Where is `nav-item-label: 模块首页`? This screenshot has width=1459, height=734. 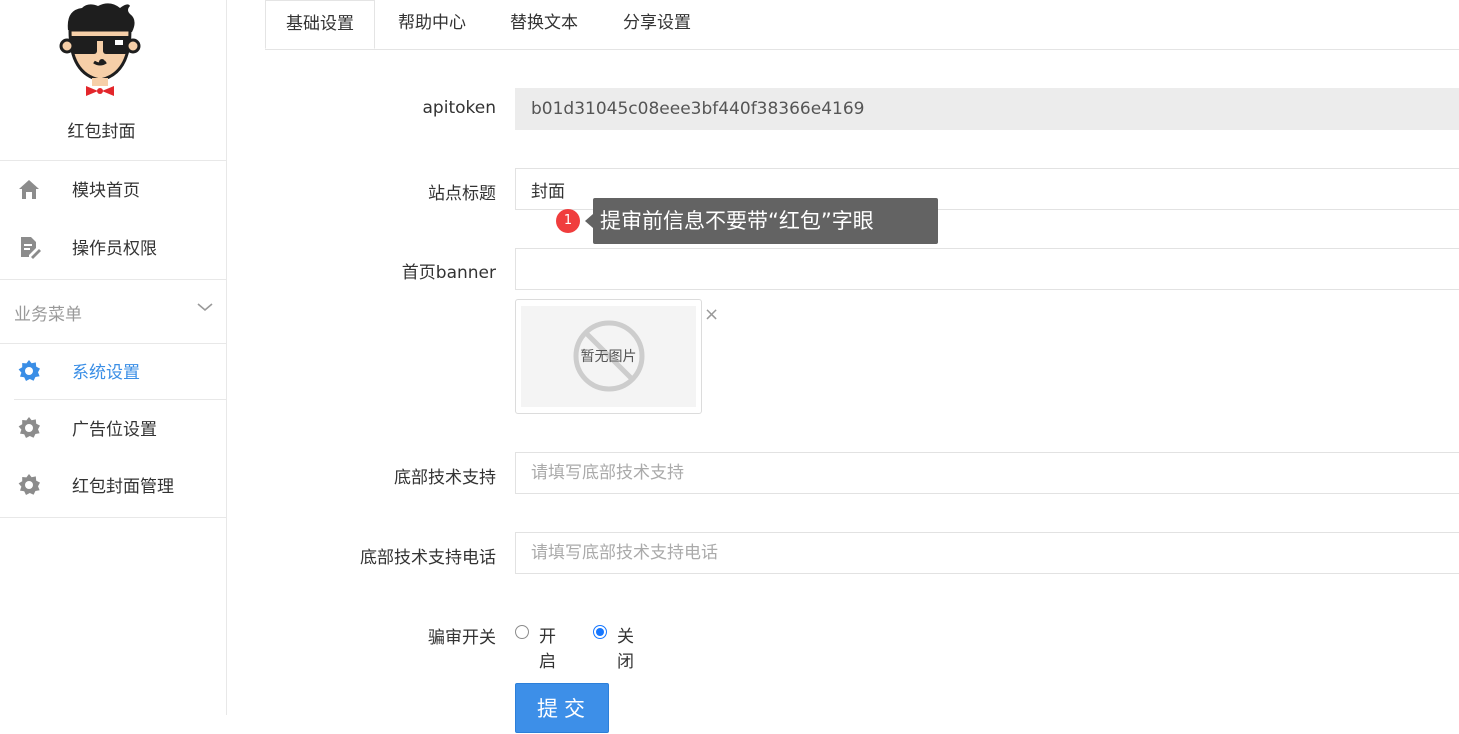
nav-item-label: 模块首页 is located at coordinates (106, 191).